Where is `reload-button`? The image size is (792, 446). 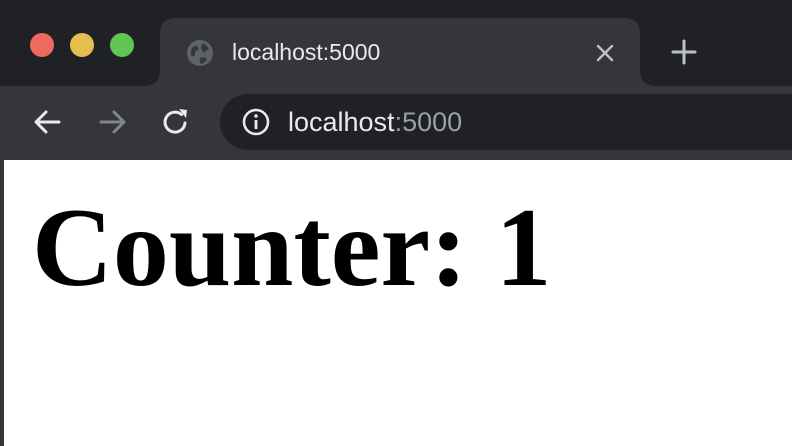
reload-button is located at coordinates (176, 122).